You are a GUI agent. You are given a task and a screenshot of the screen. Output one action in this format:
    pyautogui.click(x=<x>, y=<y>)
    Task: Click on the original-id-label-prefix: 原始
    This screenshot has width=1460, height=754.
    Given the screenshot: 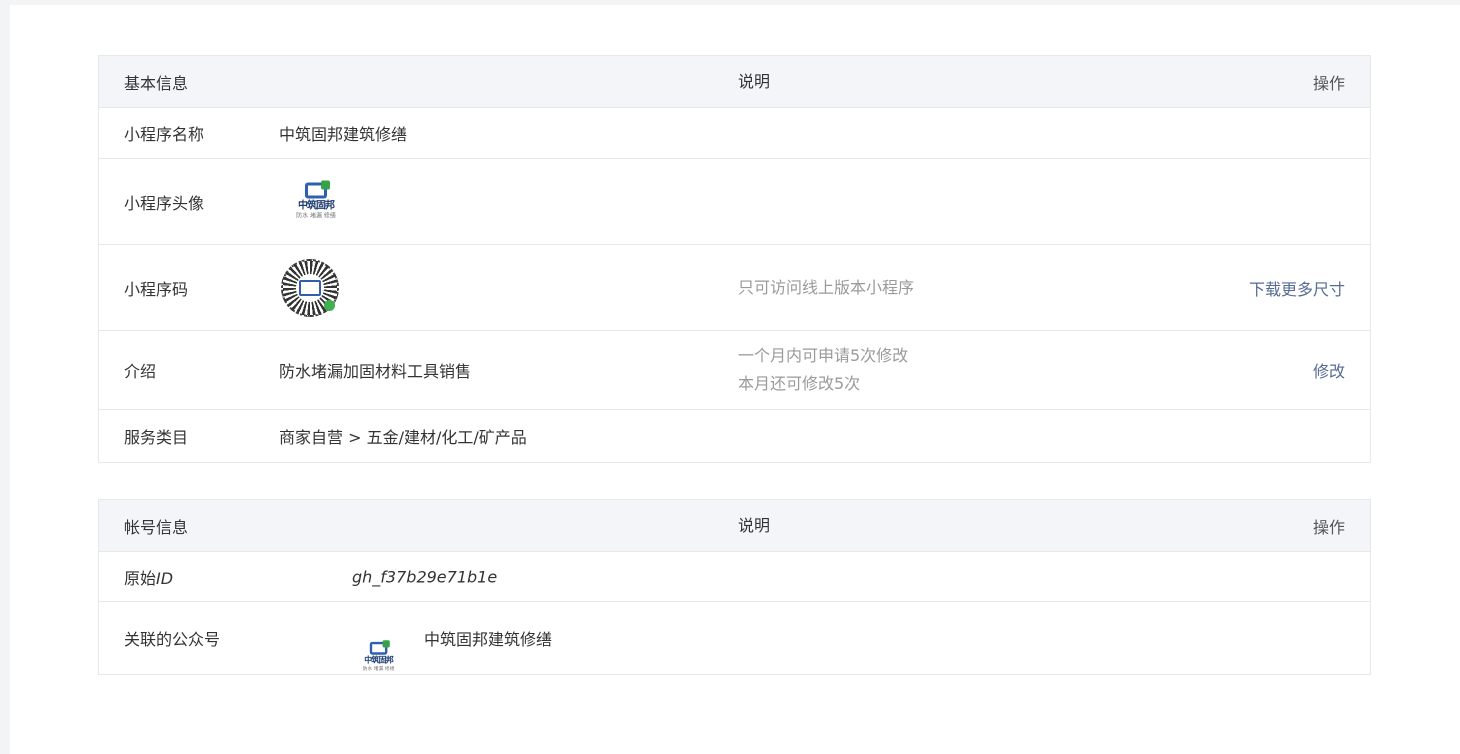 What is the action you would take?
    pyautogui.click(x=140, y=578)
    